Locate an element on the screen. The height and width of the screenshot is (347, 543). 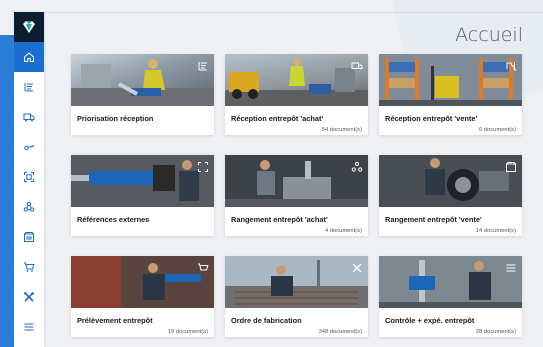
top-divider is located at coordinates (293, 12).